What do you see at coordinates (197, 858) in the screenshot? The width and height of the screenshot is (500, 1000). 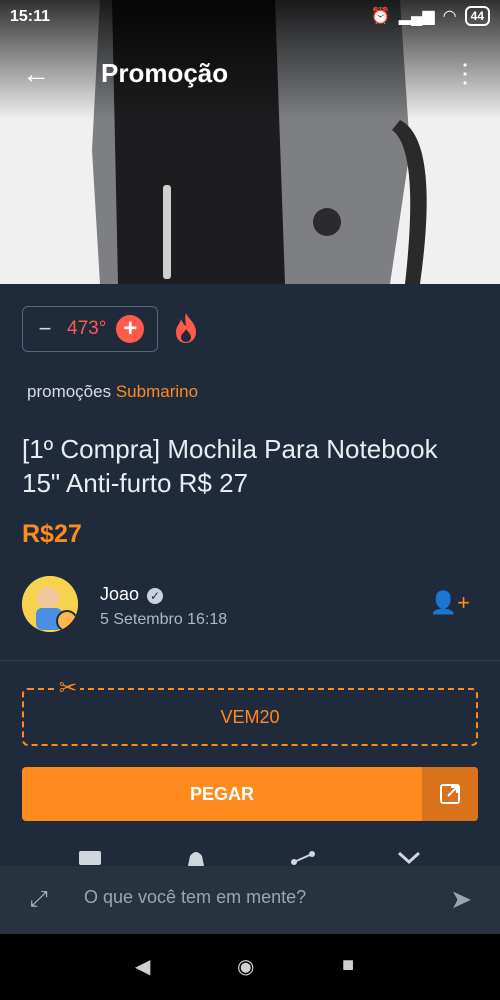 I see `bell-icon` at bounding box center [197, 858].